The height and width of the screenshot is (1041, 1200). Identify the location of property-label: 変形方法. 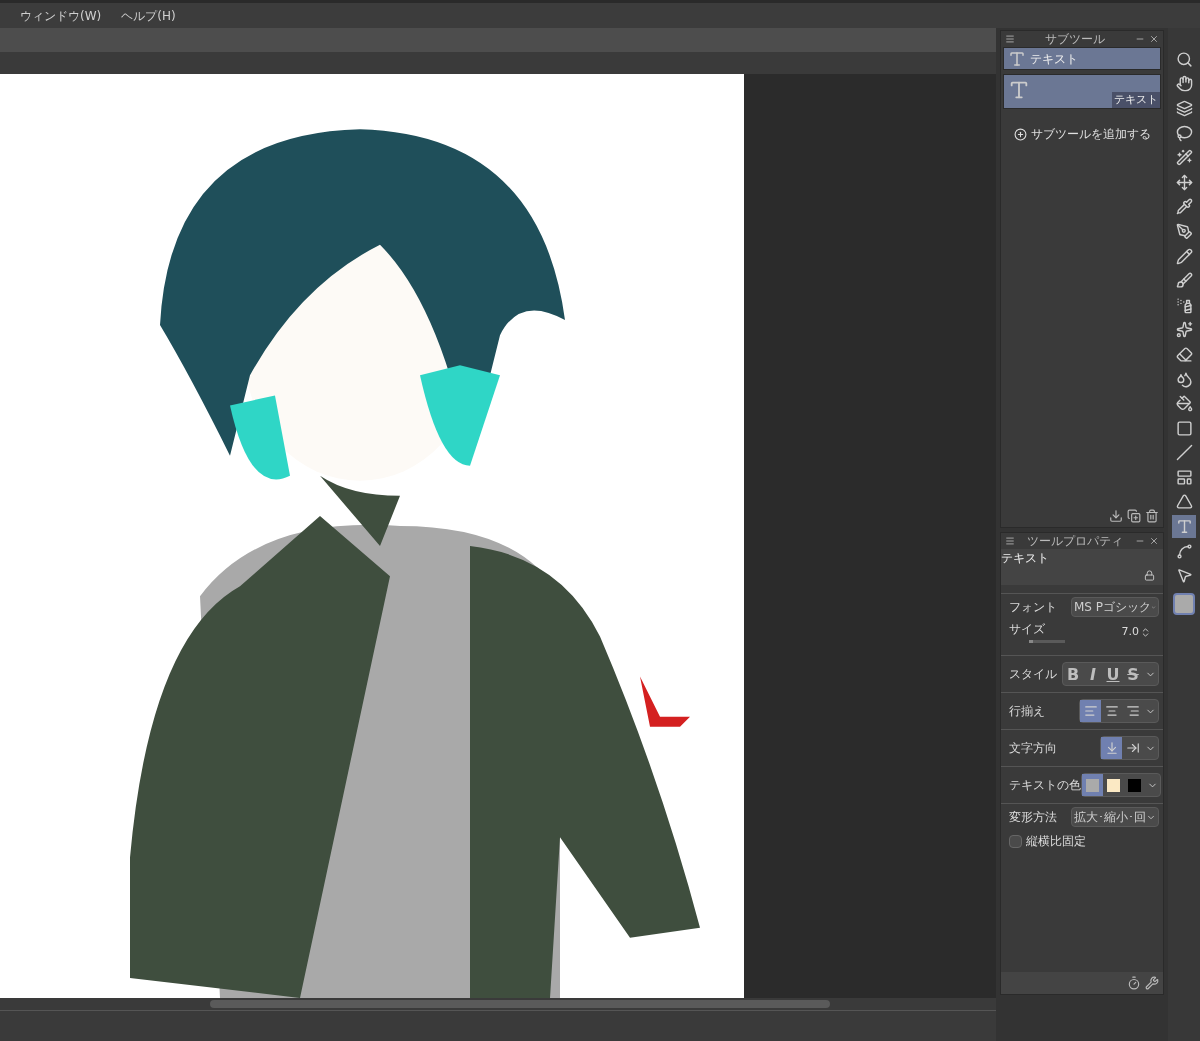
(1033, 817).